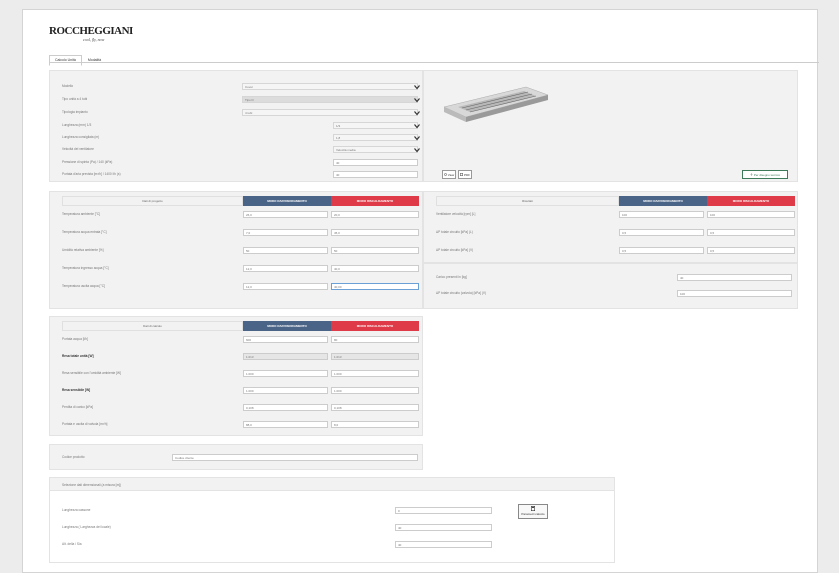 This screenshot has height=573, width=839. Describe the element at coordinates (375, 162) in the screenshot. I see `pressure-input: 40` at that location.